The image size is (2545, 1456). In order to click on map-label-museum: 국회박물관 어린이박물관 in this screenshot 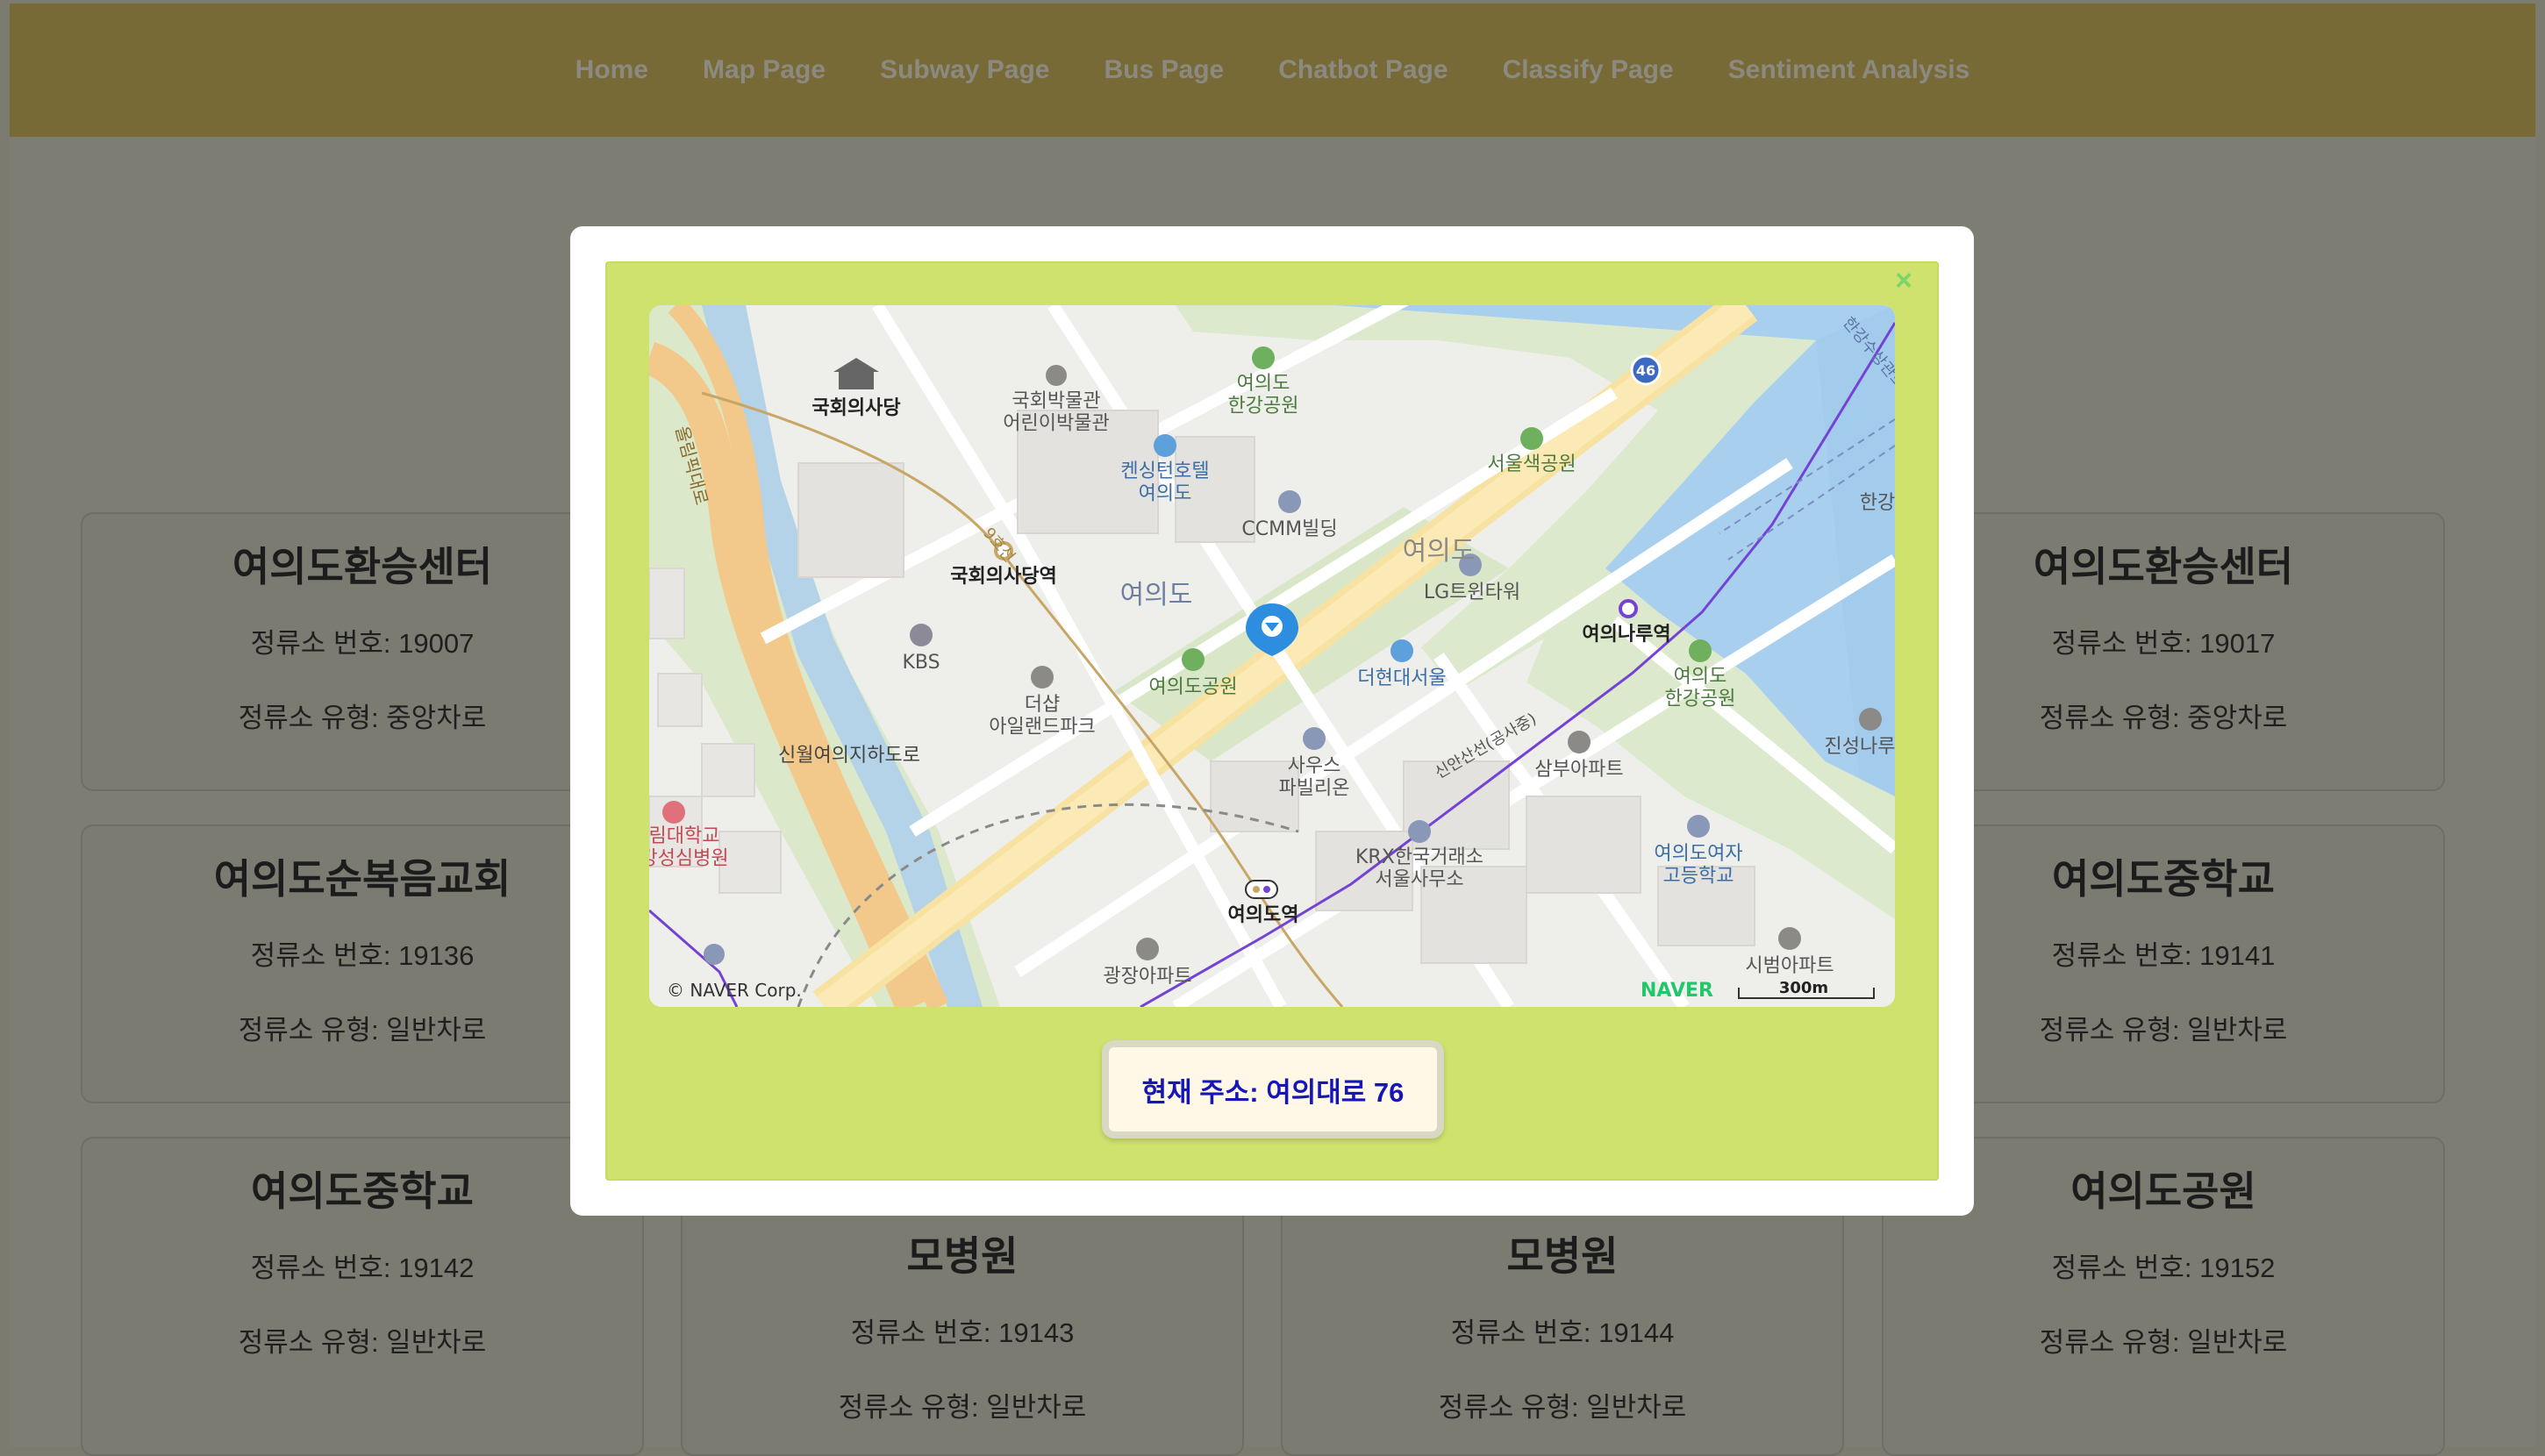, I will do `click(1056, 412)`.